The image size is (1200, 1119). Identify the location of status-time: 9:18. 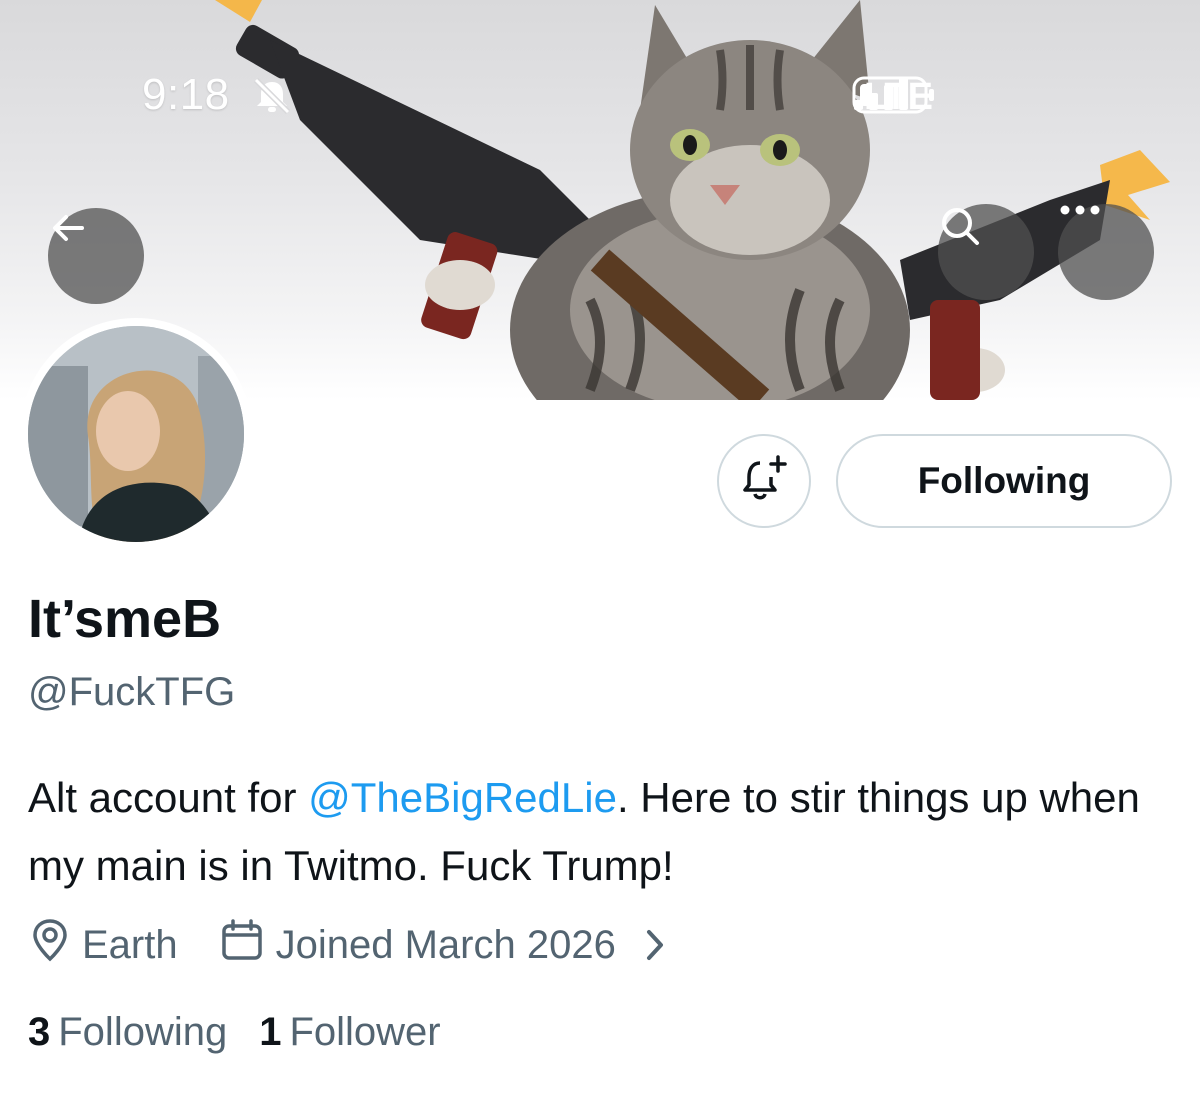
(186, 94).